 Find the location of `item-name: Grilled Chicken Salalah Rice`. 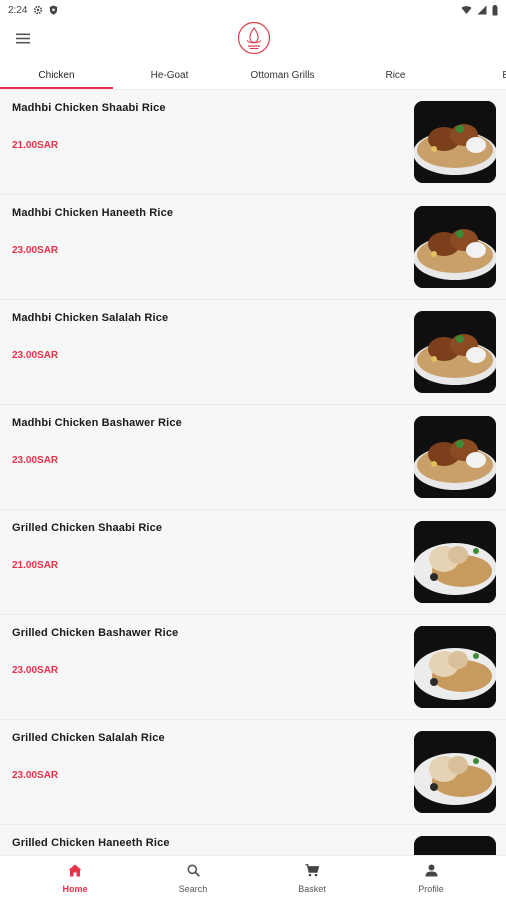

item-name: Grilled Chicken Salalah Rice is located at coordinates (88, 738).